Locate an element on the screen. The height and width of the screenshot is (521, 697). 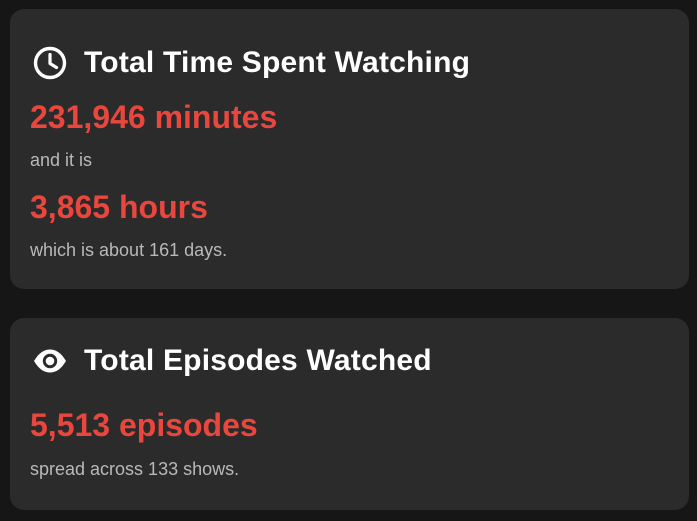
episodes-value: 5,513 episodes is located at coordinates (144, 425).